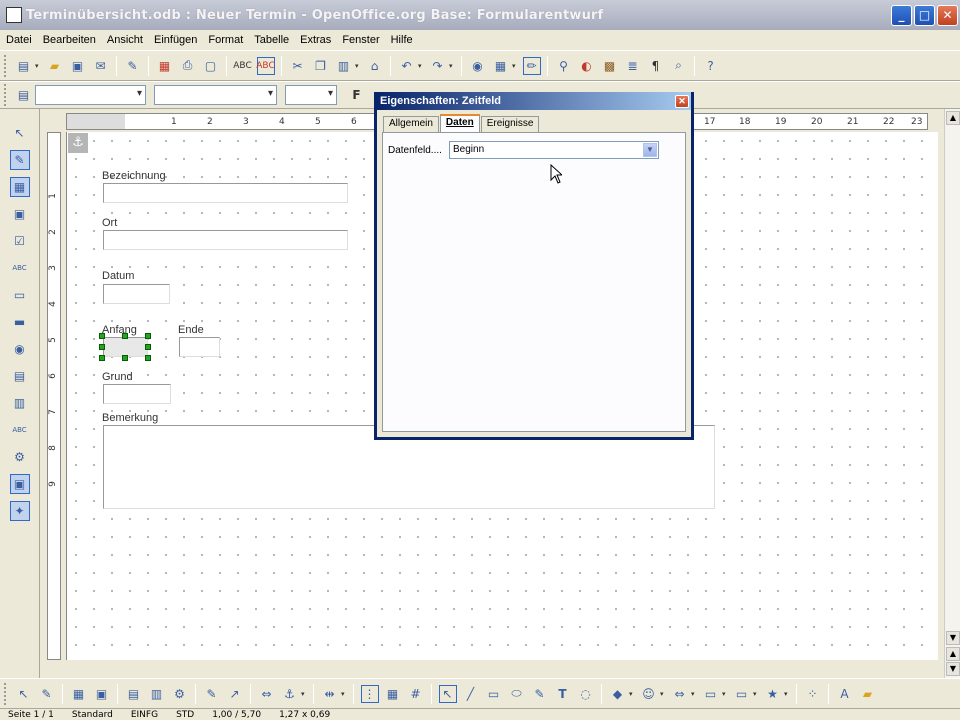 The image size is (960, 720). What do you see at coordinates (953, 118) in the screenshot?
I see `scroll-up-button: ▲` at bounding box center [953, 118].